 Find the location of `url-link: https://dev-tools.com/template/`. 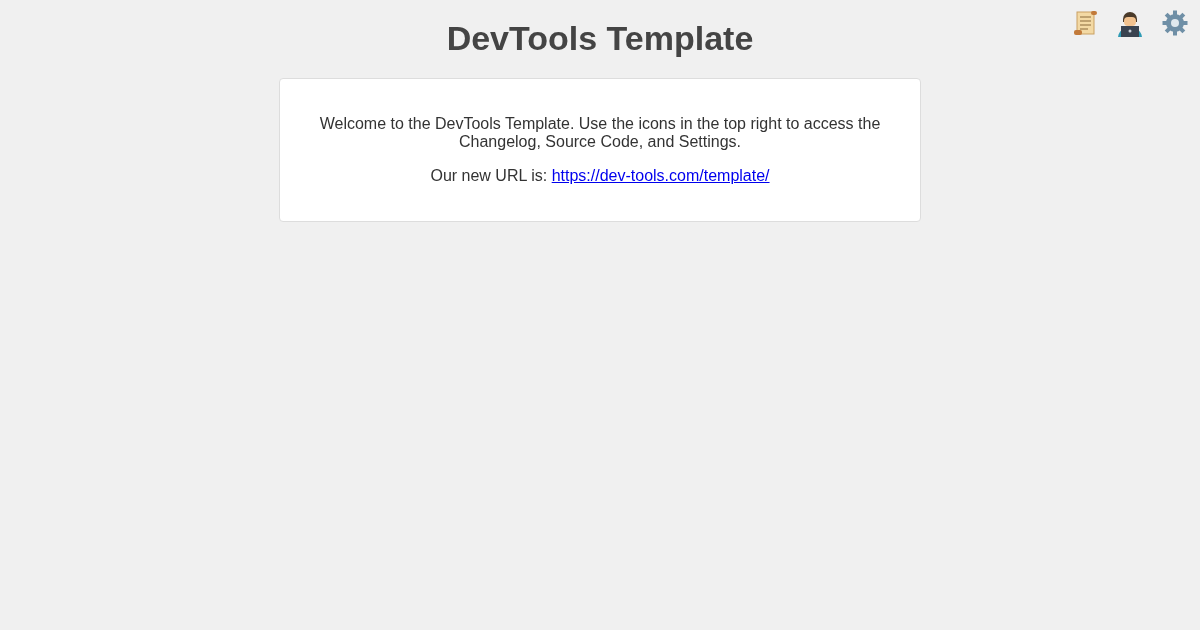

url-link: https://dev-tools.com/template/ is located at coordinates (660, 175).